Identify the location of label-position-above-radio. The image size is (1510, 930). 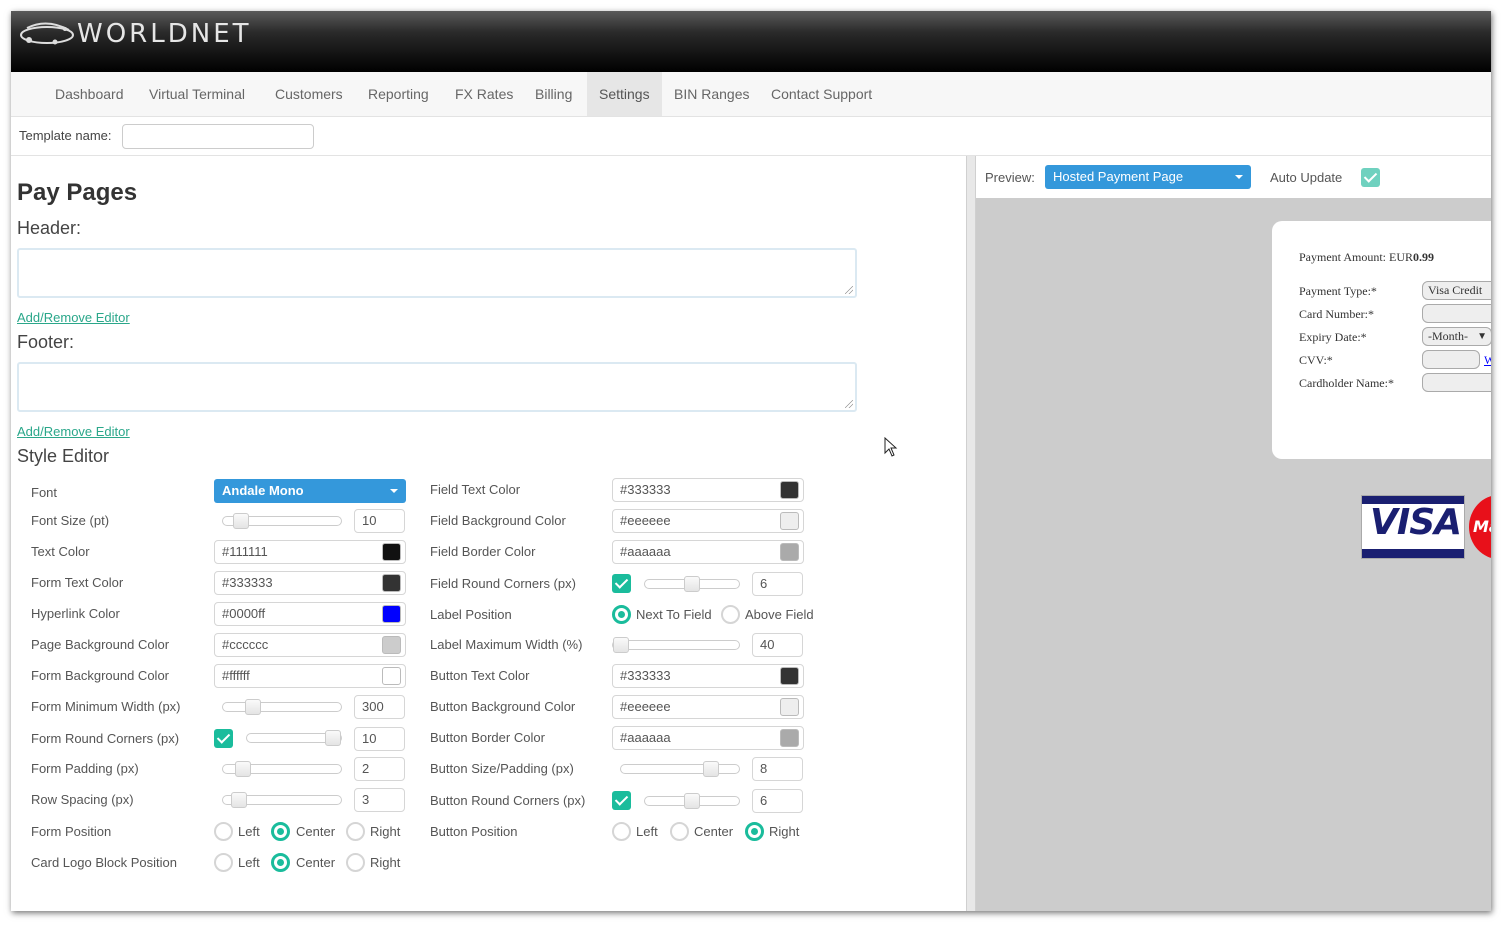
(730, 614).